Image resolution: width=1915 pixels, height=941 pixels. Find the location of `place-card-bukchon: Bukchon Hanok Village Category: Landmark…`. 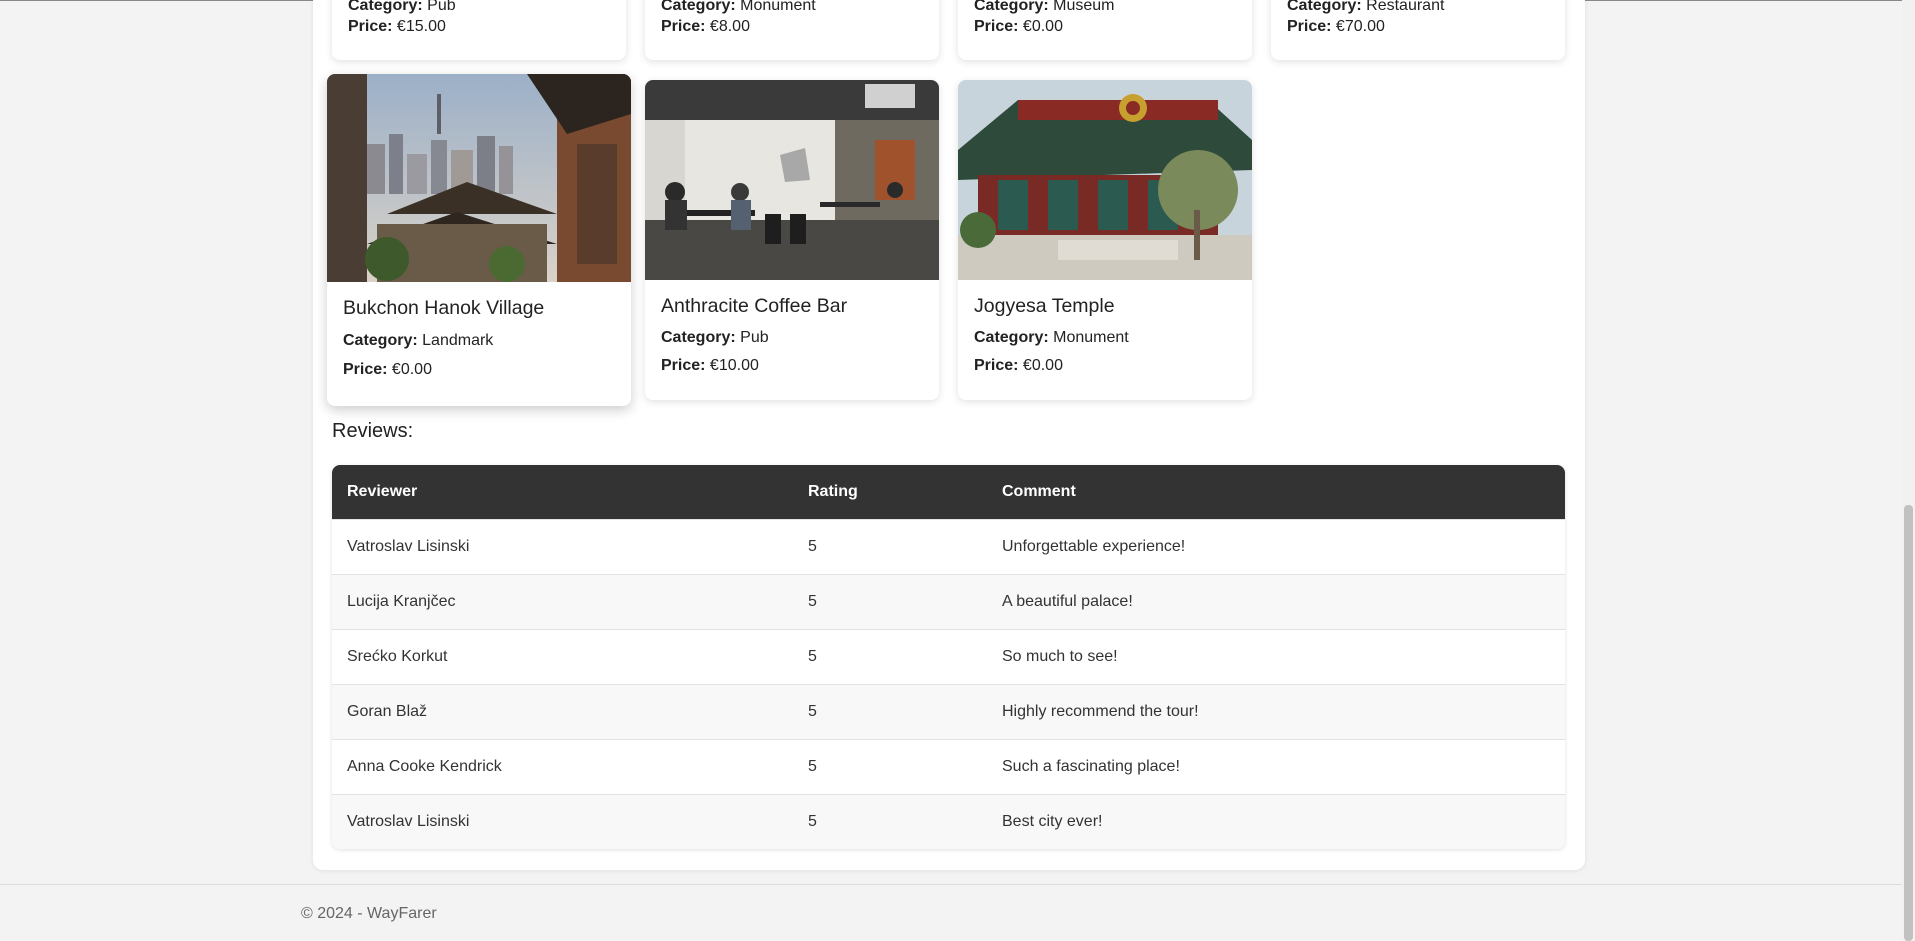

place-card-bukchon: Bukchon Hanok Village Category: Landmark… is located at coordinates (479, 240).